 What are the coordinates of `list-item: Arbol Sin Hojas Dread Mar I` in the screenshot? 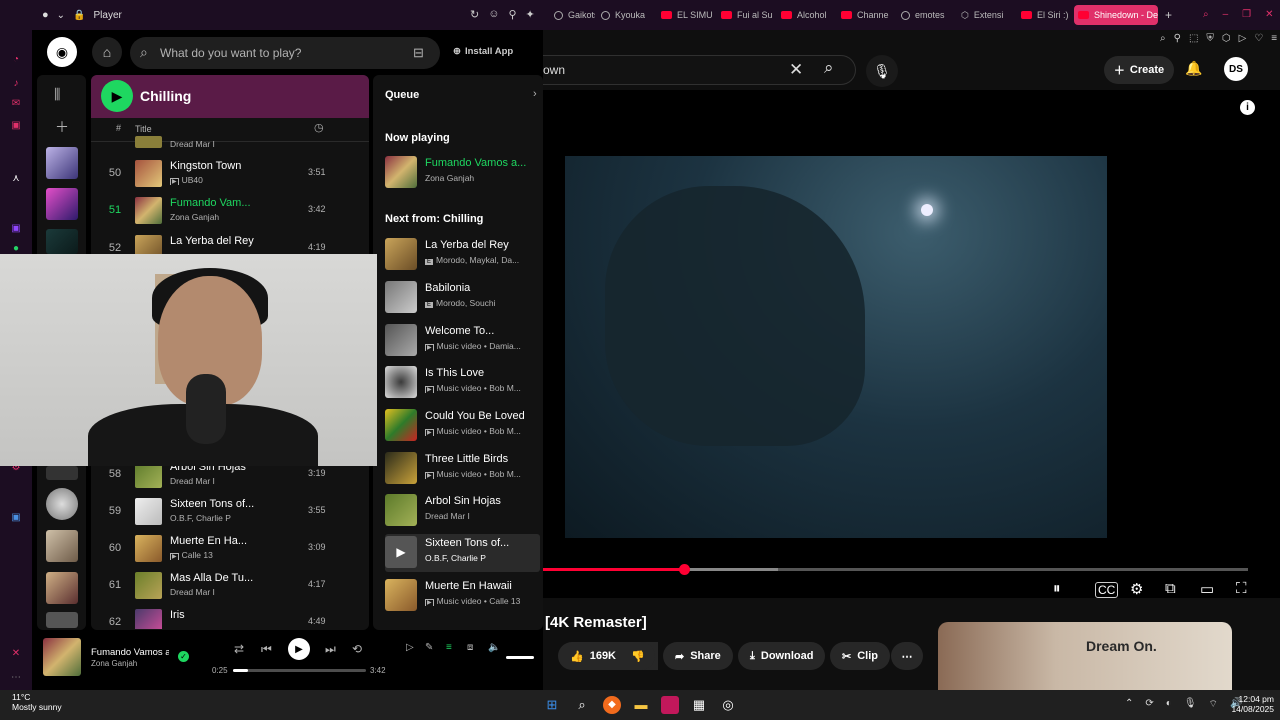 It's located at (462, 511).